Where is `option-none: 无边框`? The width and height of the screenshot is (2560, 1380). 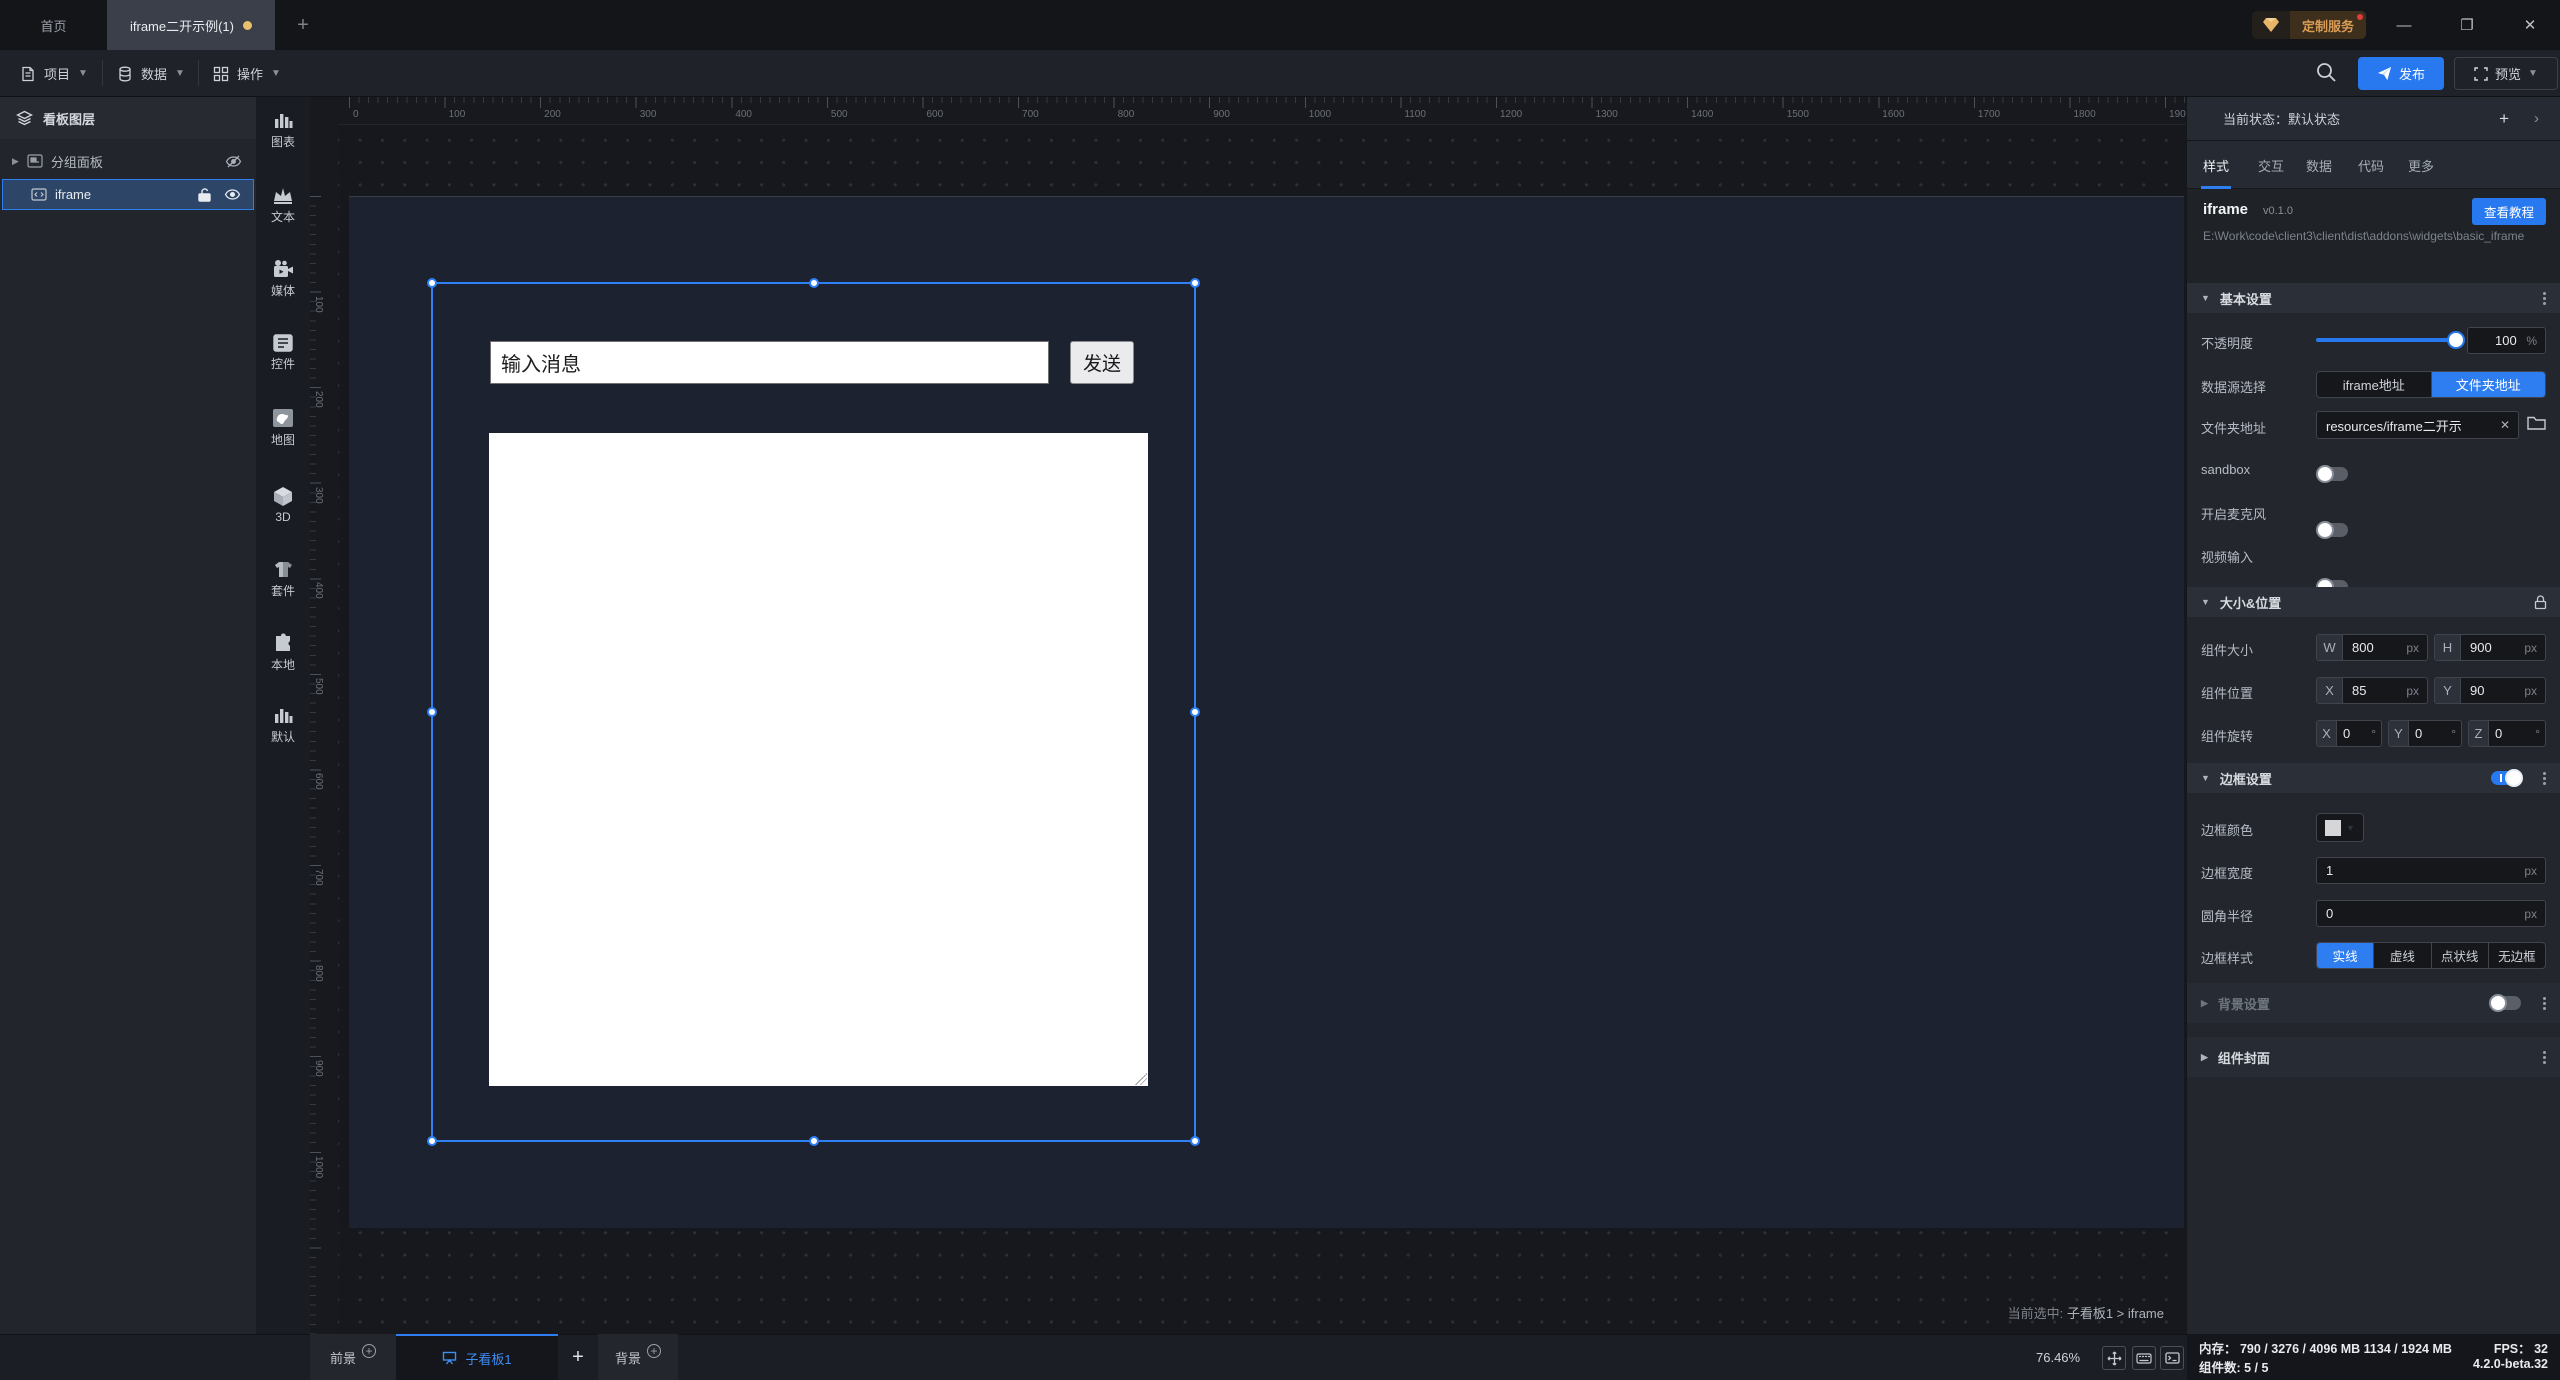
option-none: 无边框 is located at coordinates (2517, 955).